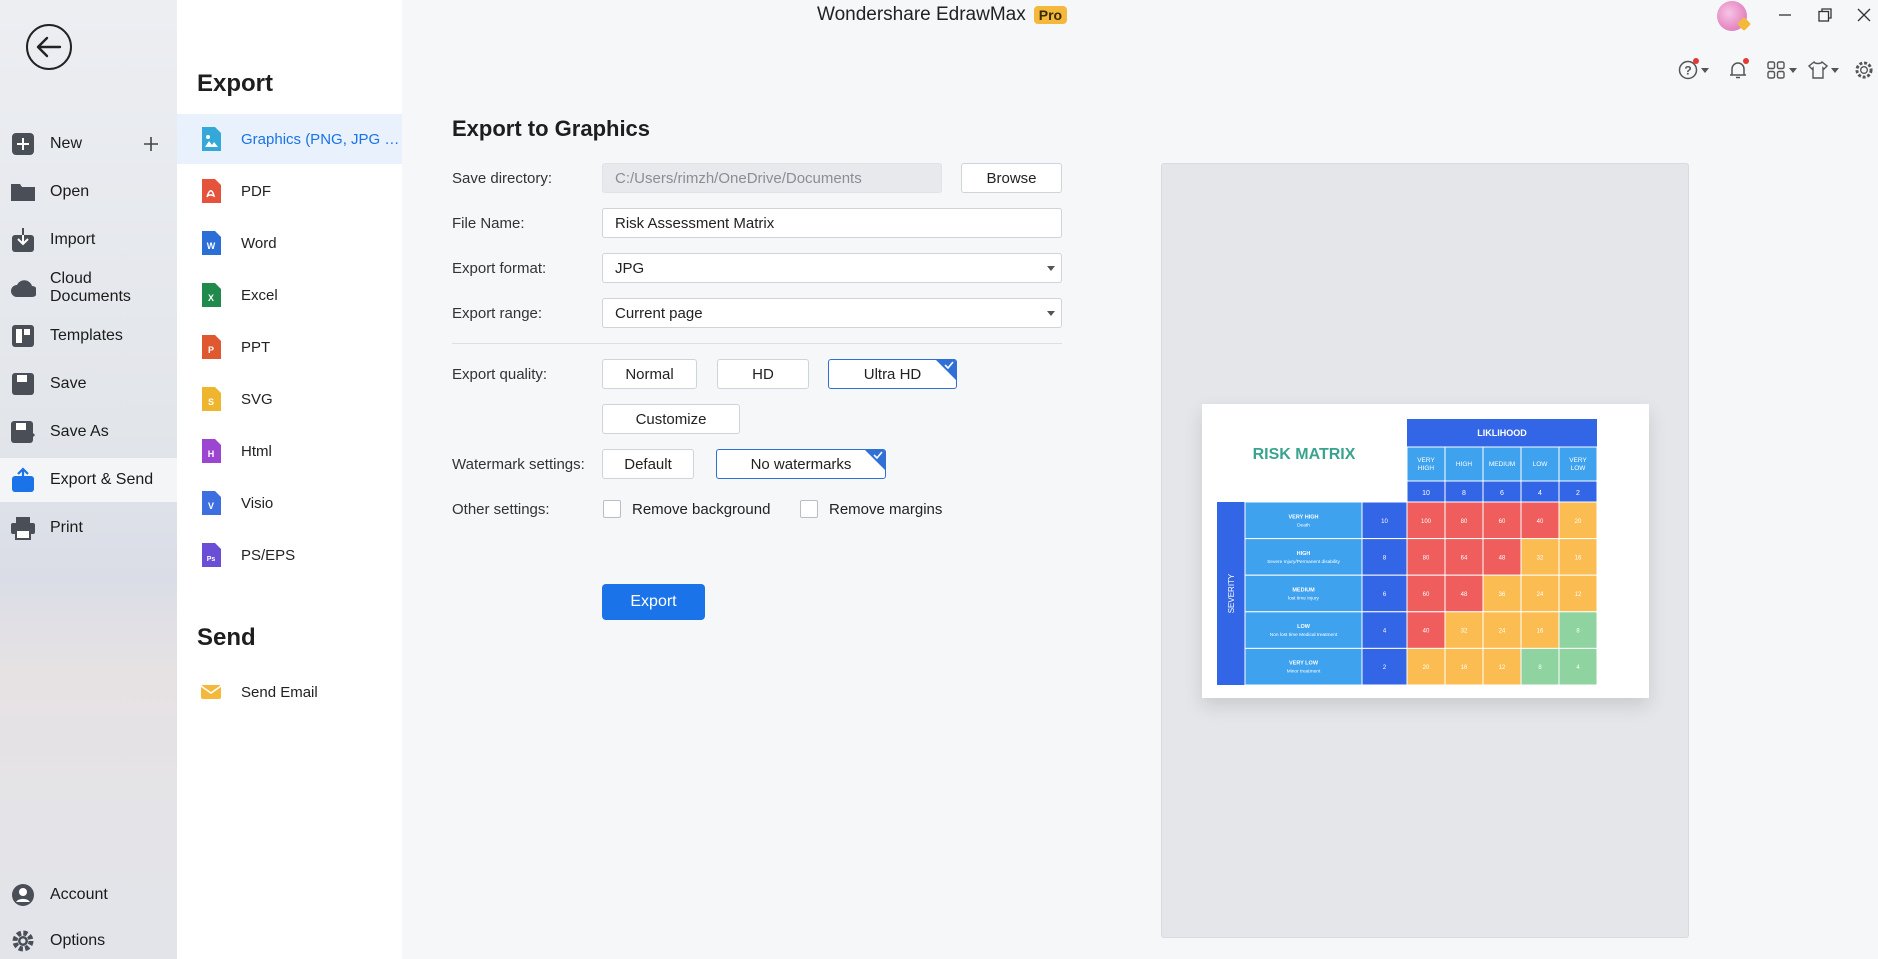  Describe the element at coordinates (23, 288) in the screenshot. I see `cloud-icon` at that location.